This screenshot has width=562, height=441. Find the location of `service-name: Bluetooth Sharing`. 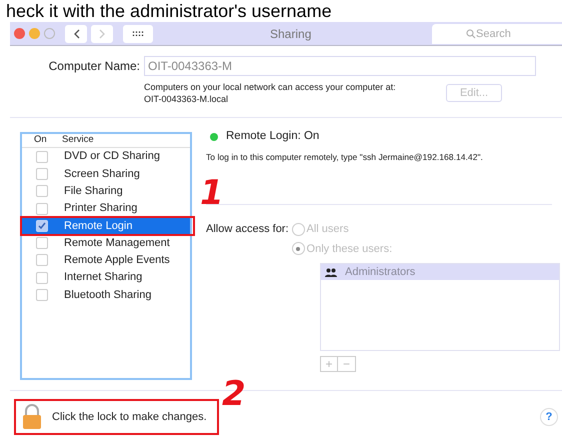

service-name: Bluetooth Sharing is located at coordinates (108, 295).